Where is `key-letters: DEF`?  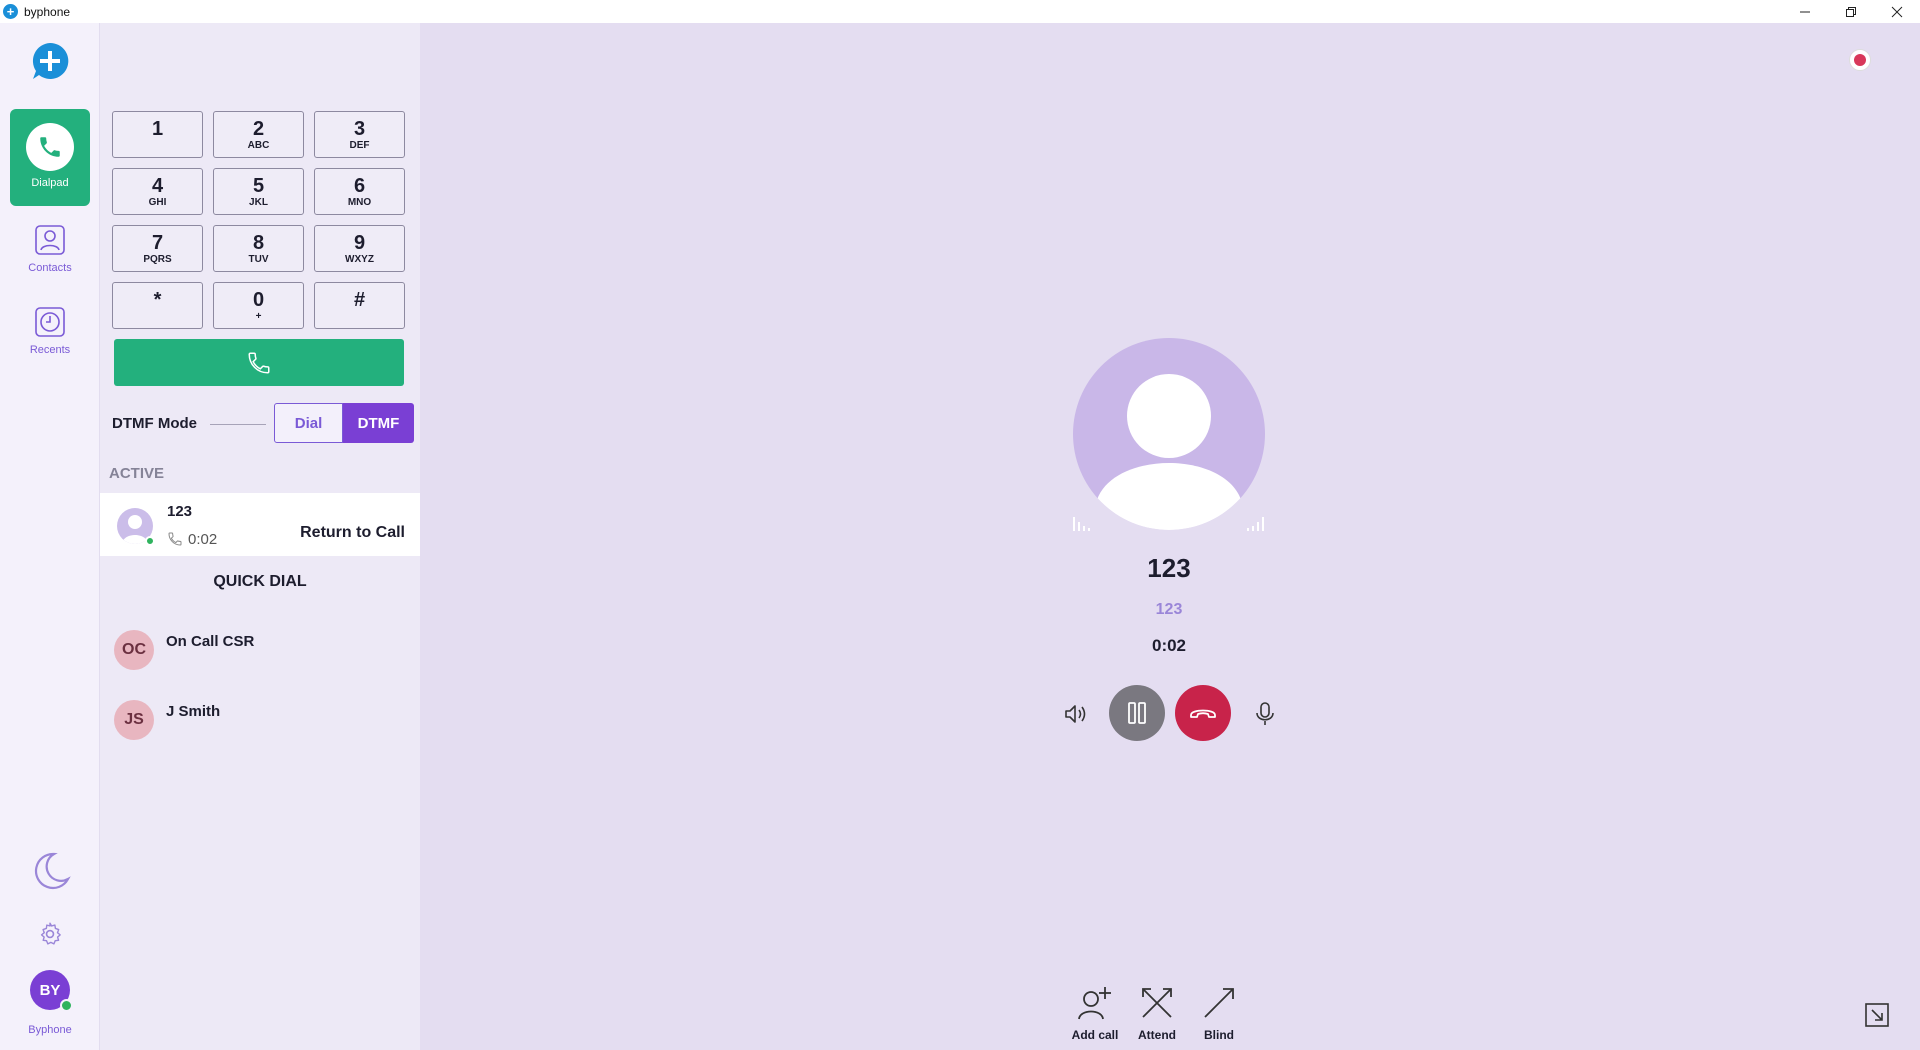
key-letters: DEF is located at coordinates (359, 145).